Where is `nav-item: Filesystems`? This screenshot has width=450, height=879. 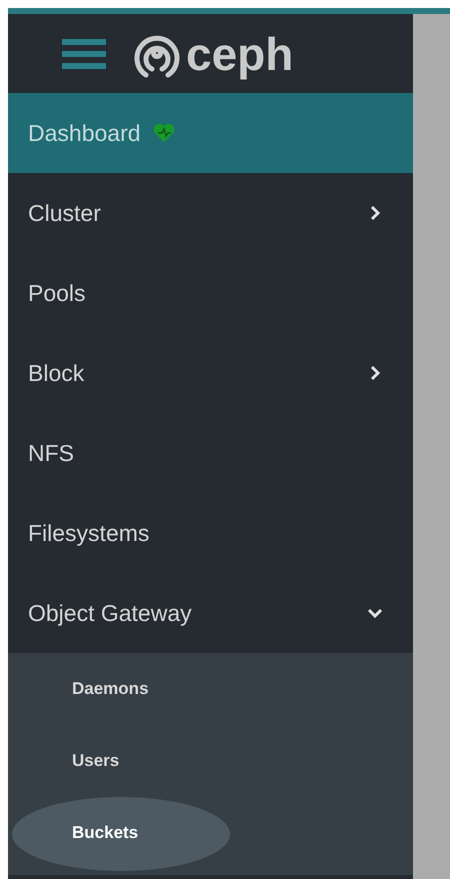
nav-item: Filesystems is located at coordinates (210, 533).